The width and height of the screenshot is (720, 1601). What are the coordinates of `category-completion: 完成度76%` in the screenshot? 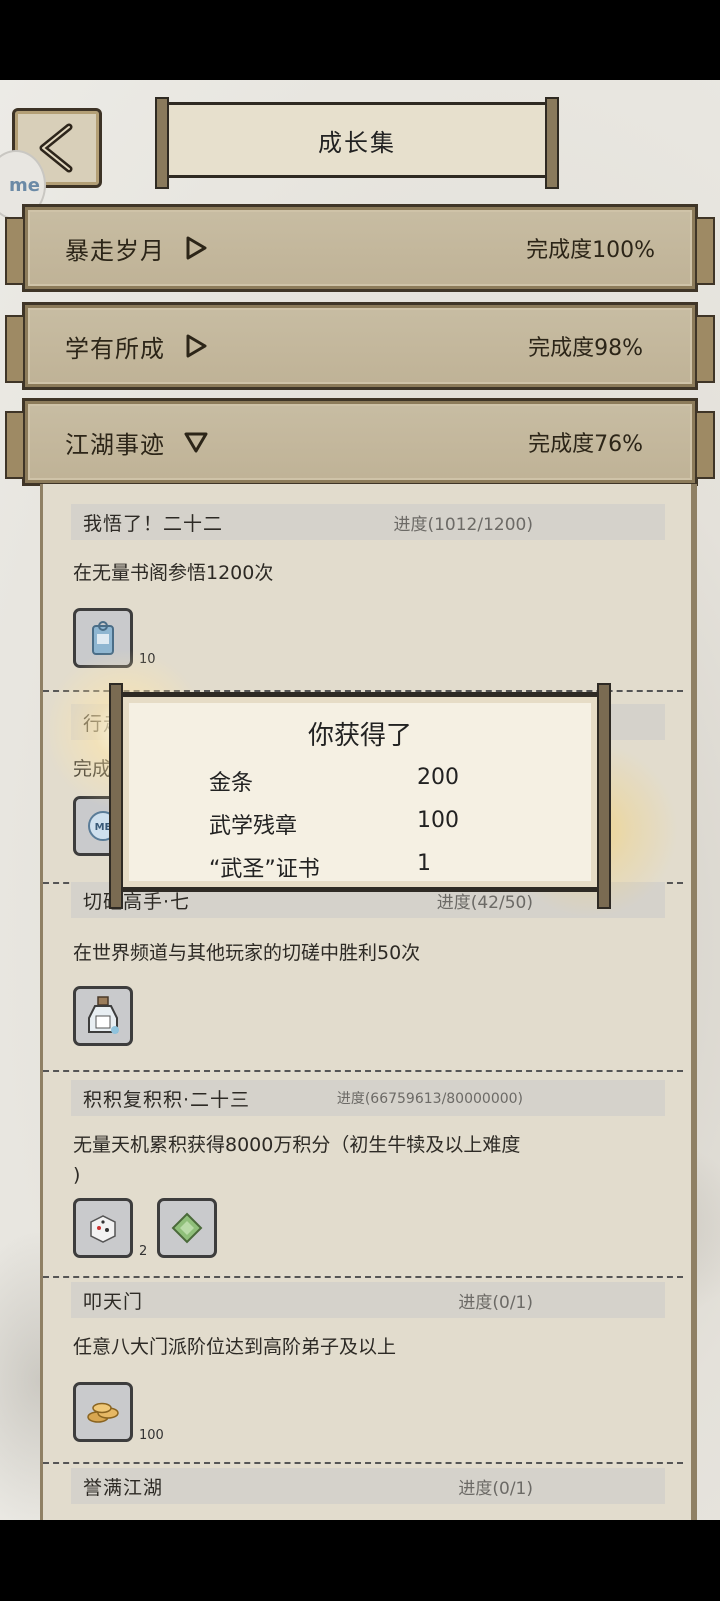 It's located at (585, 444).